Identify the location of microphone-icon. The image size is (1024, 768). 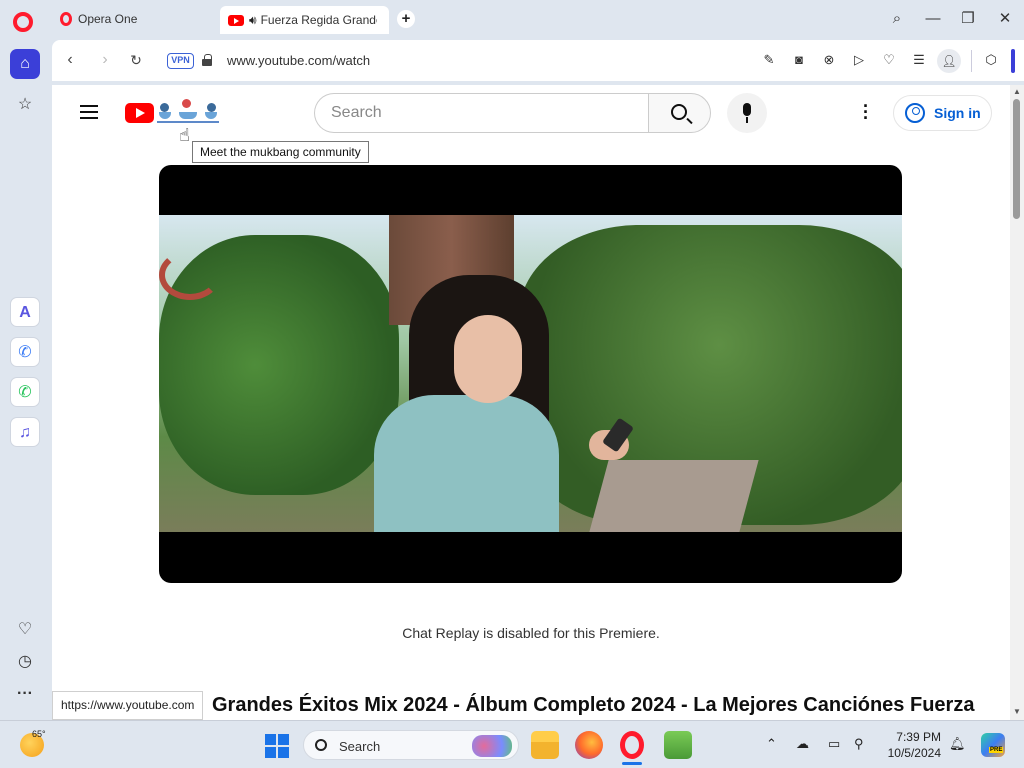
(747, 113).